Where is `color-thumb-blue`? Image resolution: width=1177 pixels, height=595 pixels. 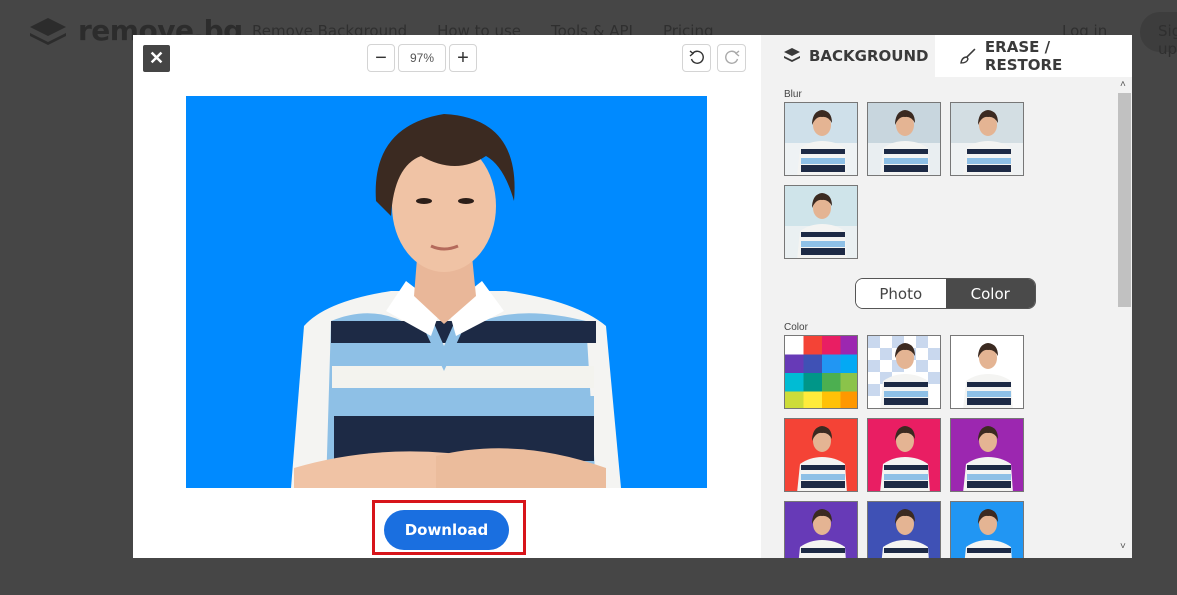 color-thumb-blue is located at coordinates (987, 529).